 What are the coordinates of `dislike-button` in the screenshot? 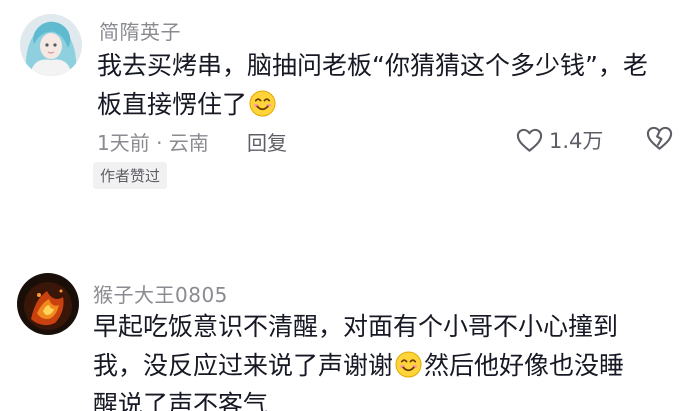 It's located at (659, 140).